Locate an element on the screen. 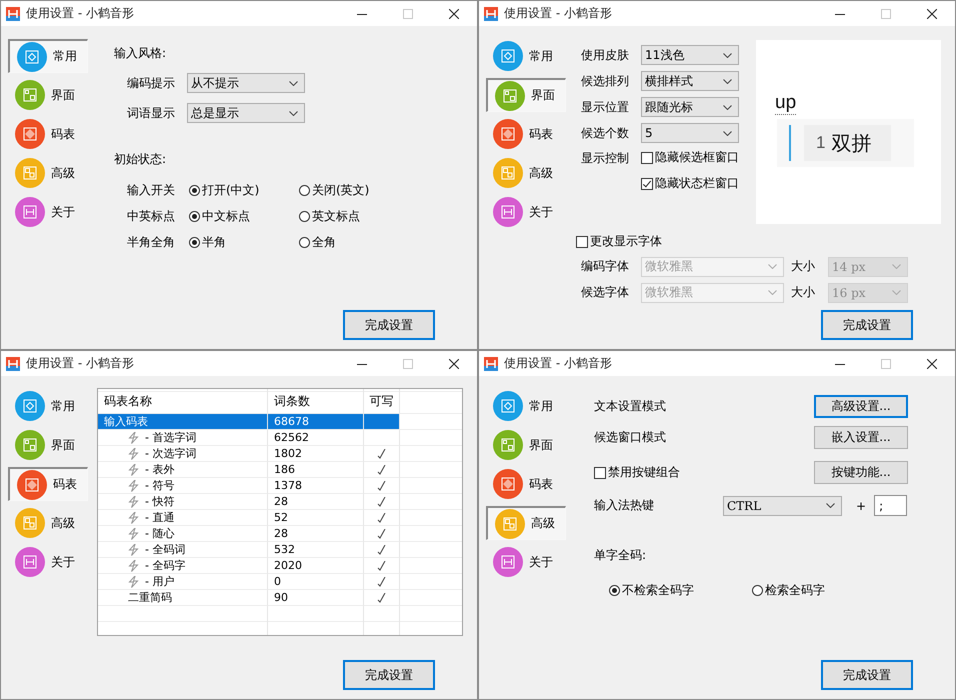  table-row: - 次选字词 1802 is located at coordinates (280, 454).